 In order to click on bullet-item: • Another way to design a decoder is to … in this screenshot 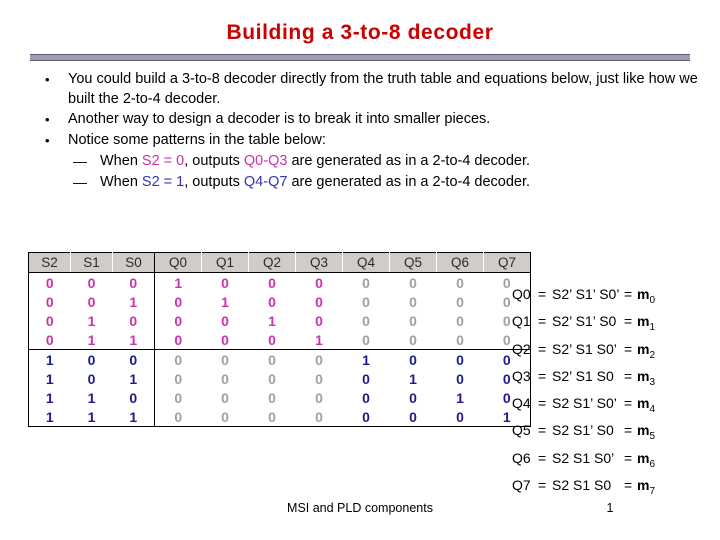, I will do `click(365, 120)`.